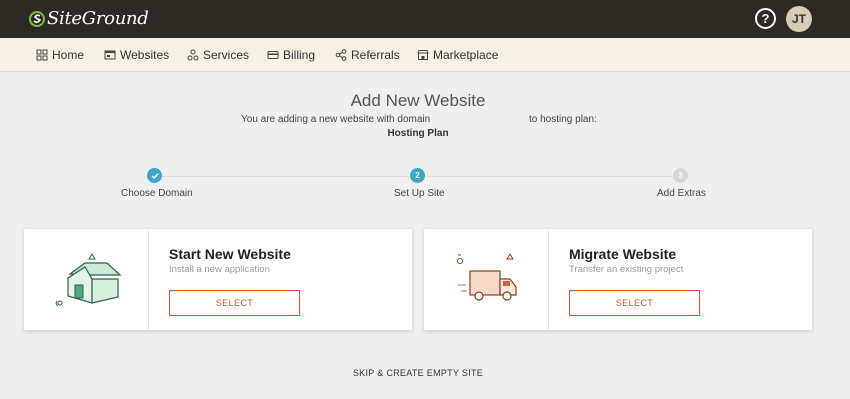 Image resolution: width=850 pixels, height=399 pixels. Describe the element at coordinates (425, 19) in the screenshot. I see `top-bar: SiteGround ? JT` at that location.